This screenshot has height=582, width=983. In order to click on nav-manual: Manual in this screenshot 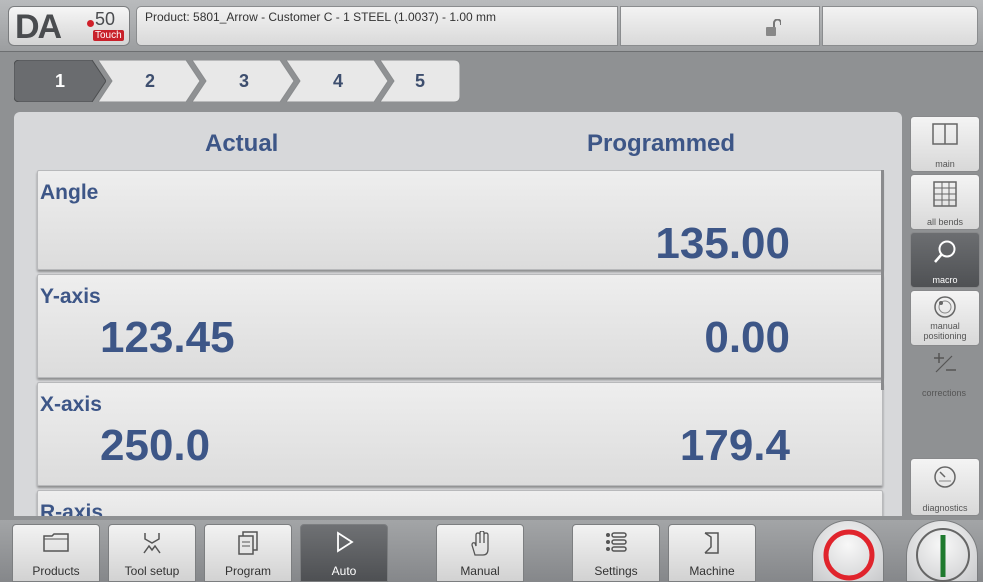, I will do `click(480, 553)`.